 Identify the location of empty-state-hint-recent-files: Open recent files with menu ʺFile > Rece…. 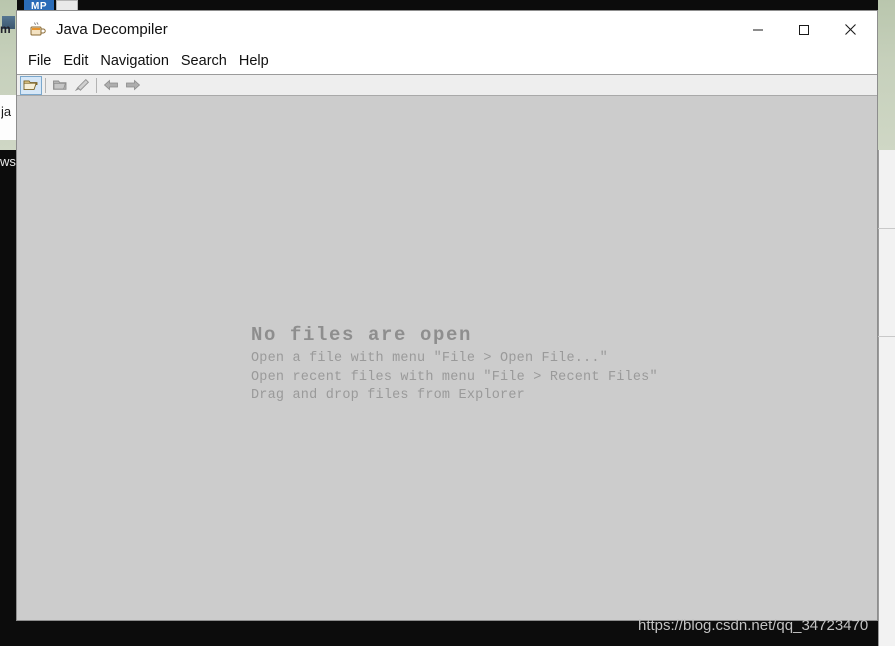
(454, 377).